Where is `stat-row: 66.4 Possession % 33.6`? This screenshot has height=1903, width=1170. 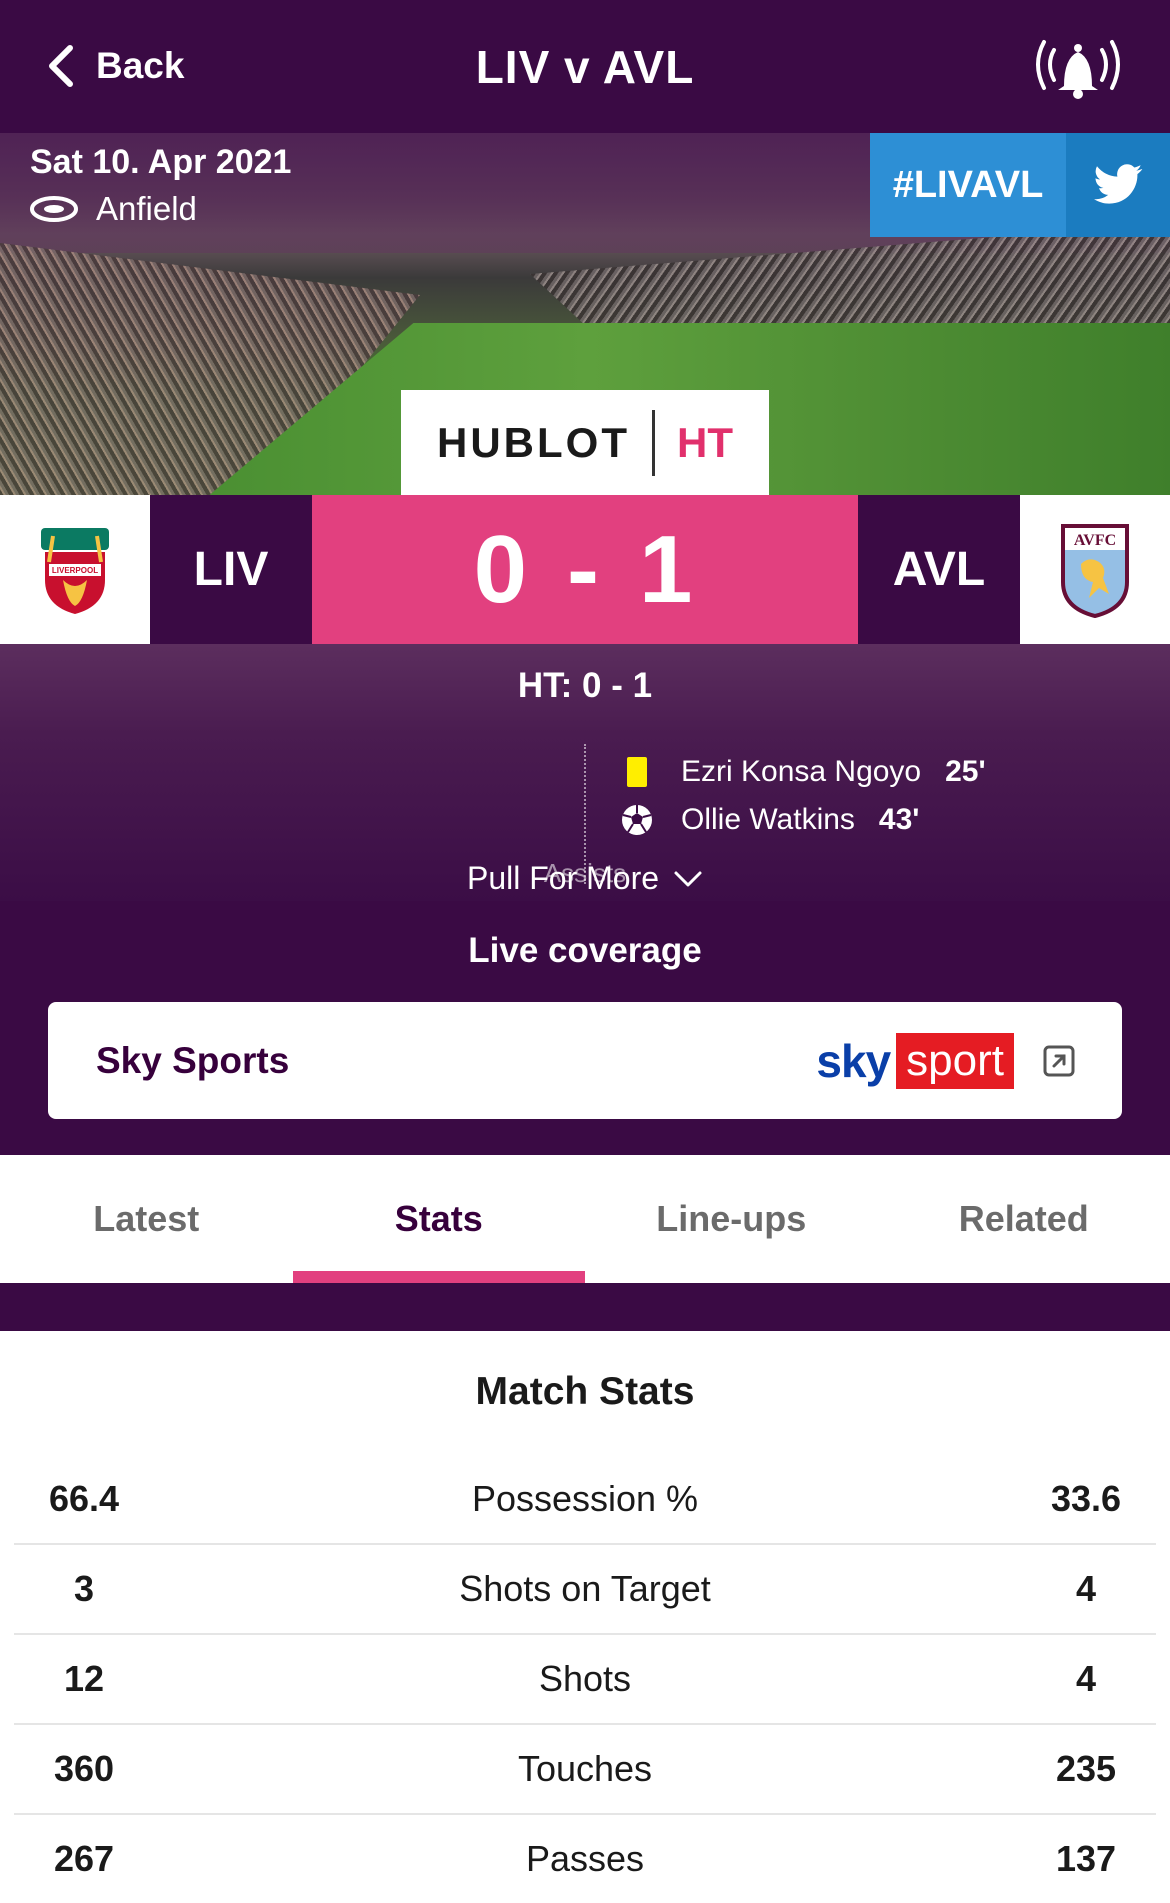 stat-row: 66.4 Possession % 33.6 is located at coordinates (585, 1500).